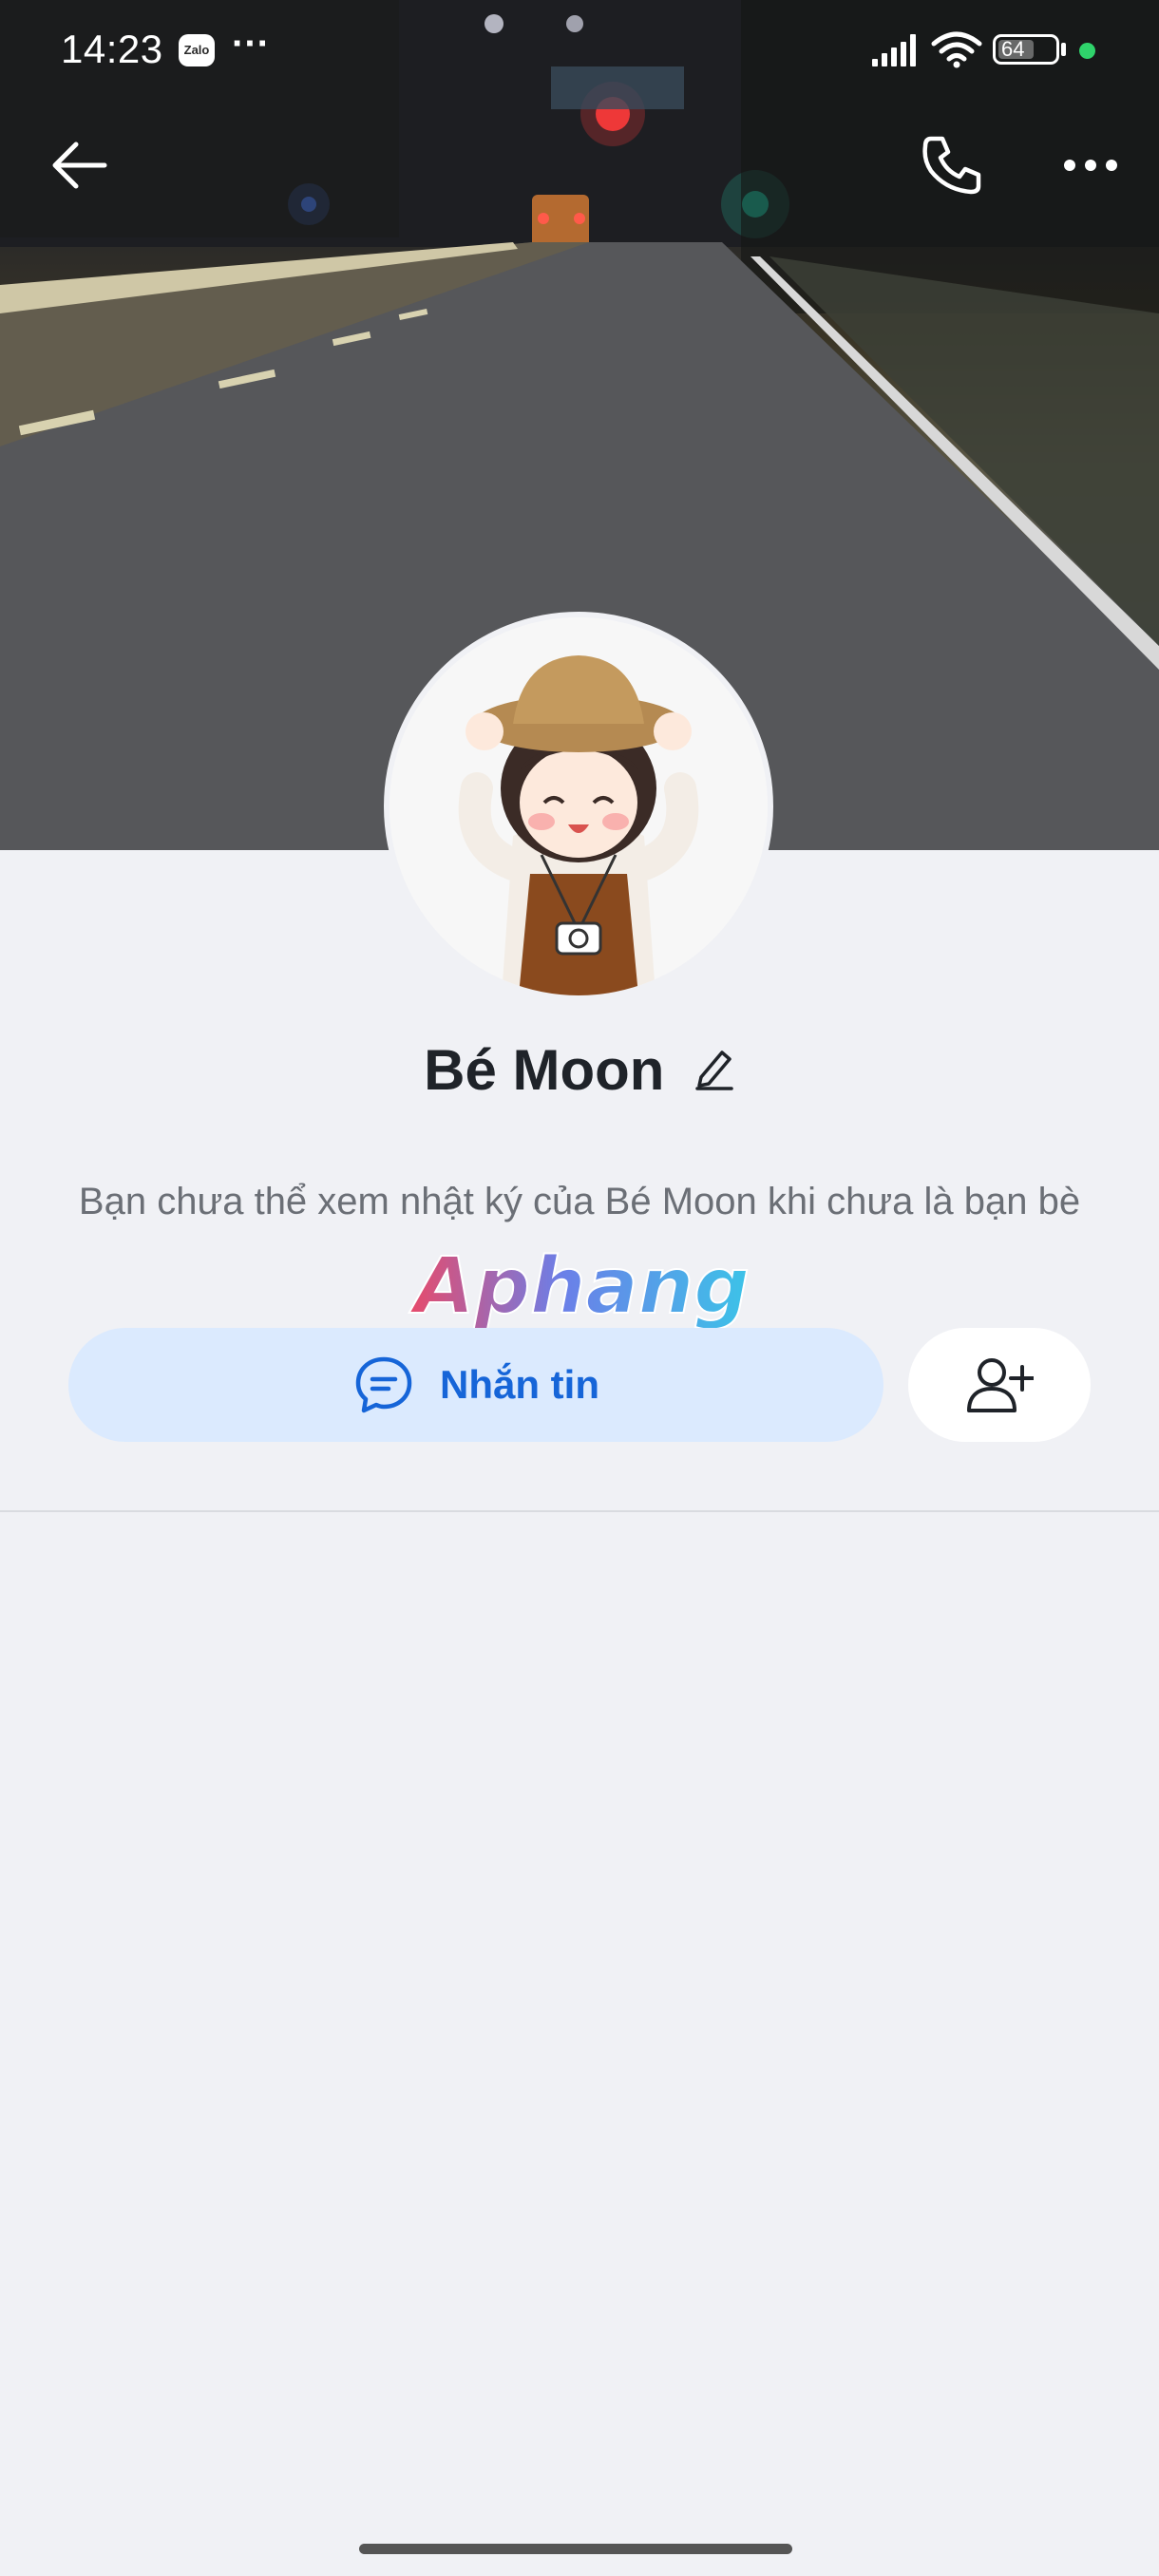 This screenshot has width=1159, height=2576. What do you see at coordinates (575, 2549) in the screenshot?
I see `home-indicator` at bounding box center [575, 2549].